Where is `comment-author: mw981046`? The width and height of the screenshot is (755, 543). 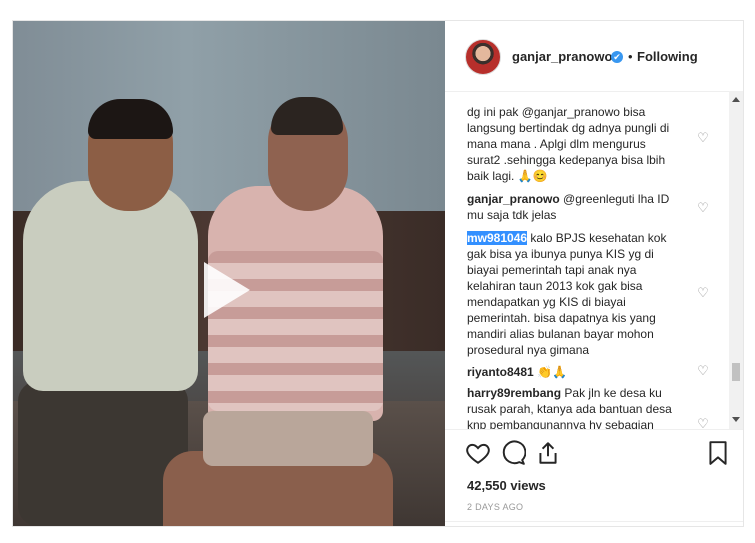
comment-author: mw981046 is located at coordinates (497, 238).